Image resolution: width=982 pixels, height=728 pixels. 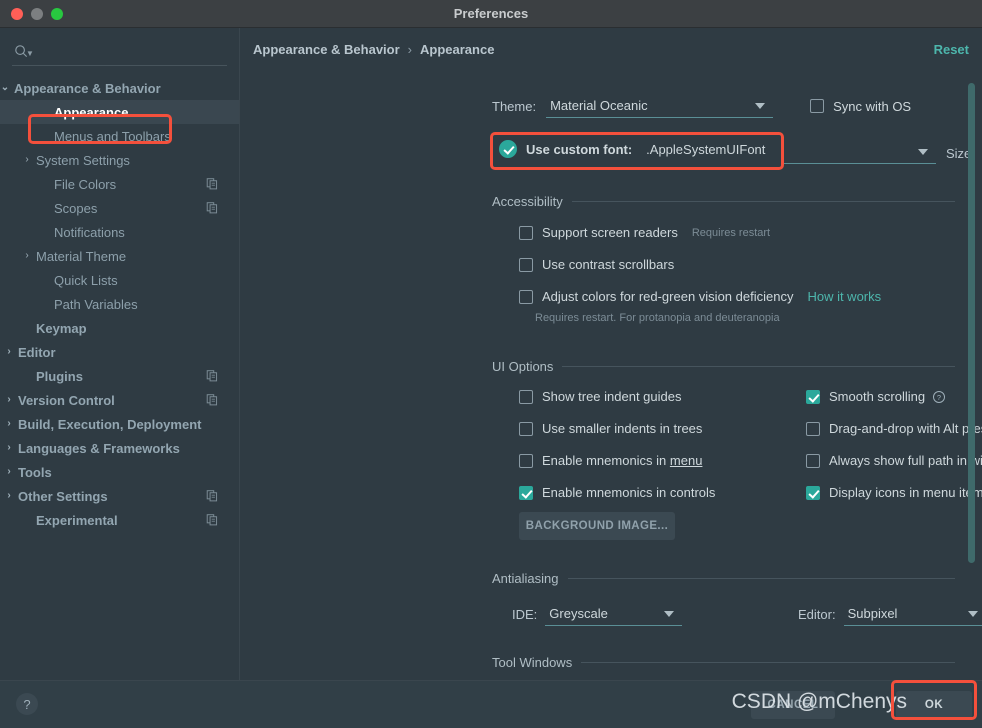 What do you see at coordinates (119, 448) in the screenshot?
I see `sidebar-item-languages-frameworks: › Languages & Frameworks` at bounding box center [119, 448].